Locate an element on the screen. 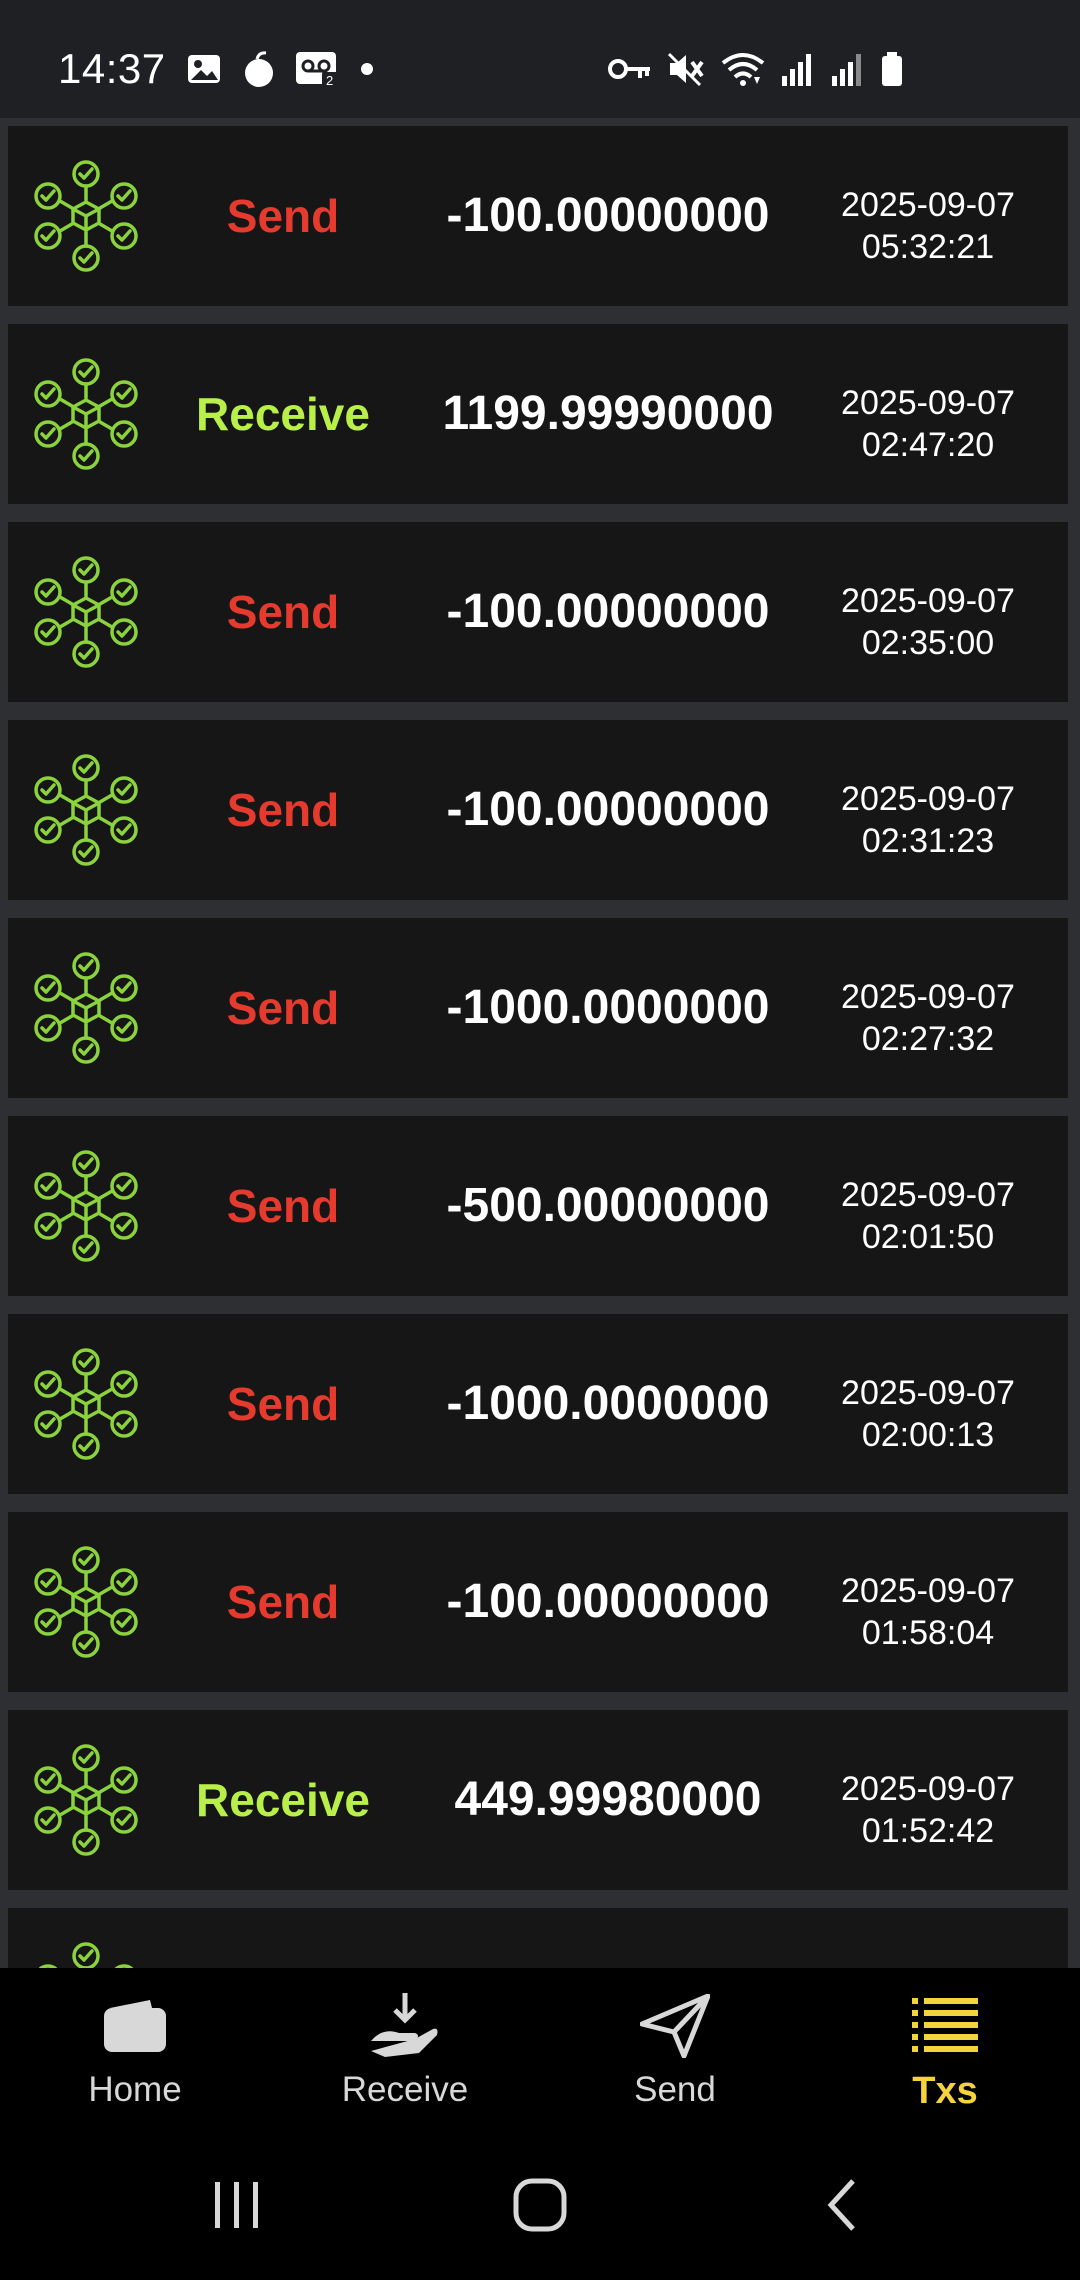  transaction-amount: 1199.99990000 is located at coordinates (608, 413).